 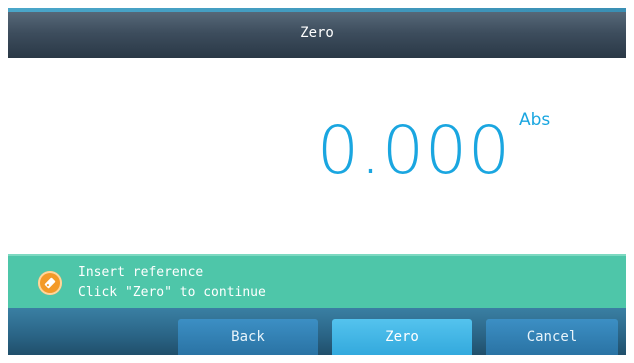 What do you see at coordinates (141, 272) in the screenshot?
I see `instruction-line-1: Insert reference` at bounding box center [141, 272].